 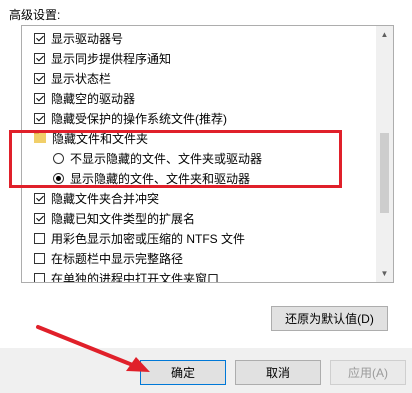 I want to click on option-label: 隐藏文件夹合并冲突, so click(x=105, y=198).